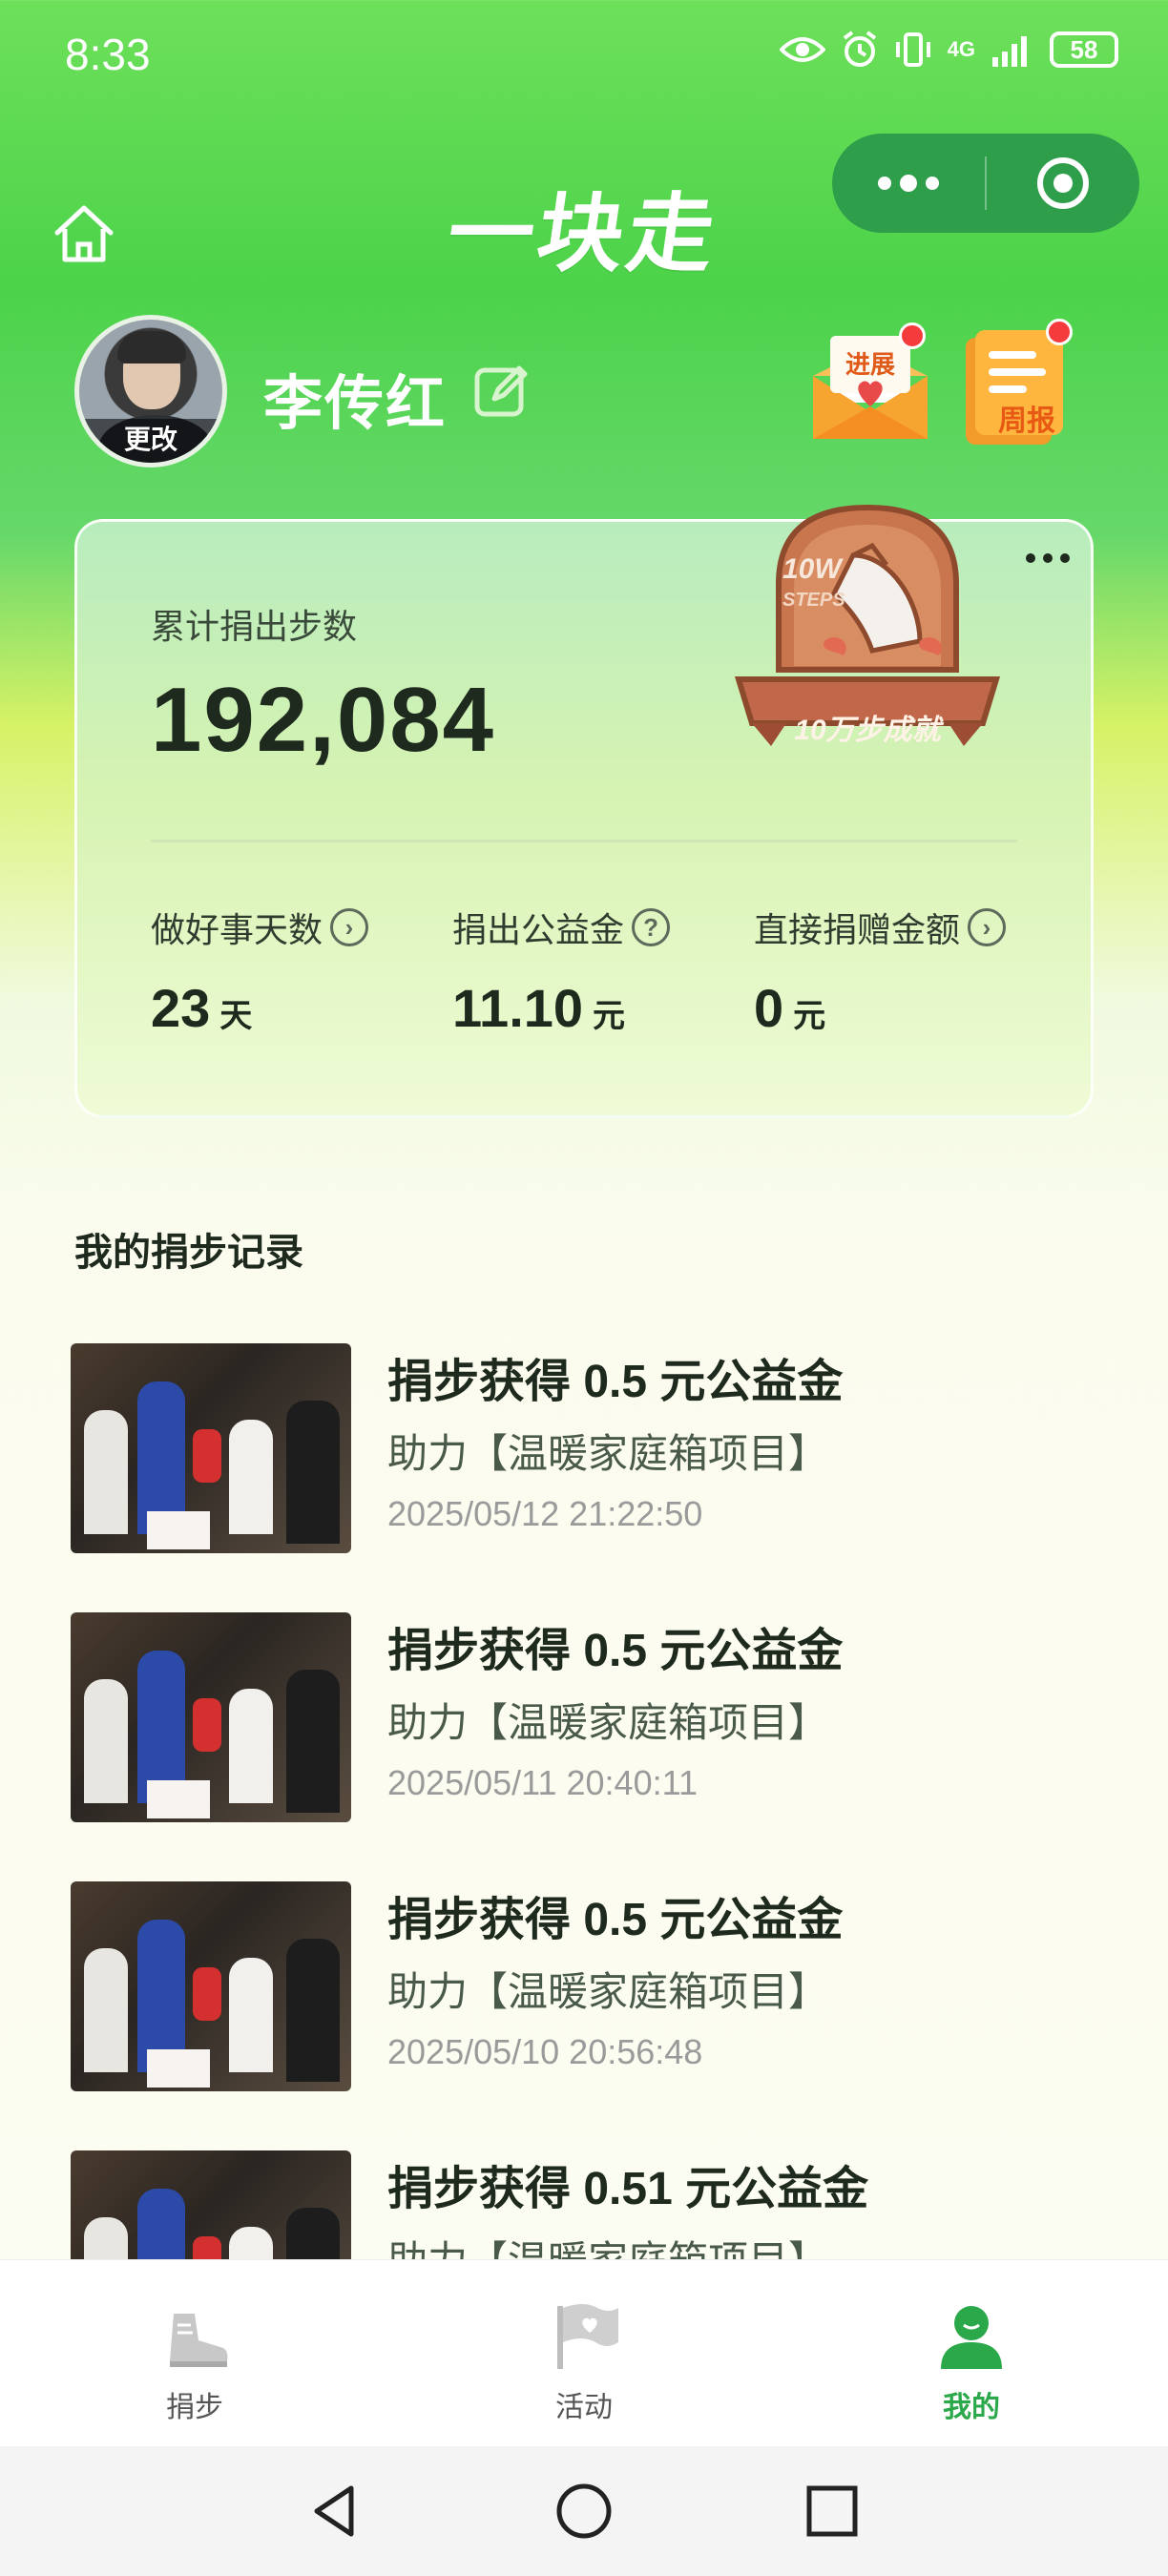 This screenshot has height=2576, width=1168. What do you see at coordinates (769, 1008) in the screenshot?
I see `direct-donation-value: 0` at bounding box center [769, 1008].